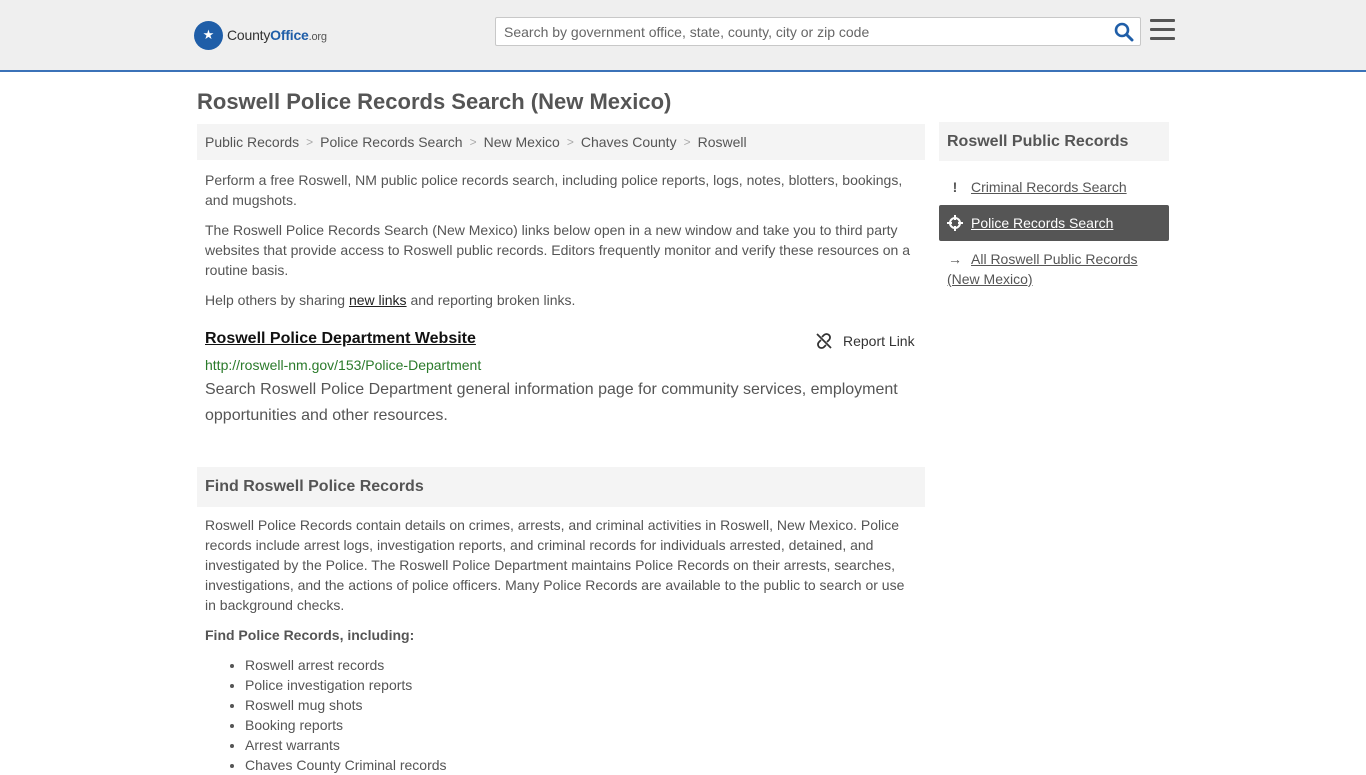 The width and height of the screenshot is (1366, 775). Describe the element at coordinates (722, 142) in the screenshot. I see `breadcrumb-roswell: Roswell` at that location.